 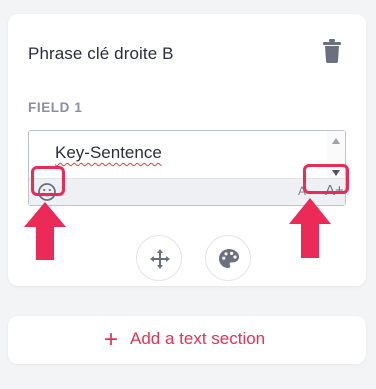 What do you see at coordinates (48, 181) in the screenshot?
I see `emoji-highlight-box` at bounding box center [48, 181].